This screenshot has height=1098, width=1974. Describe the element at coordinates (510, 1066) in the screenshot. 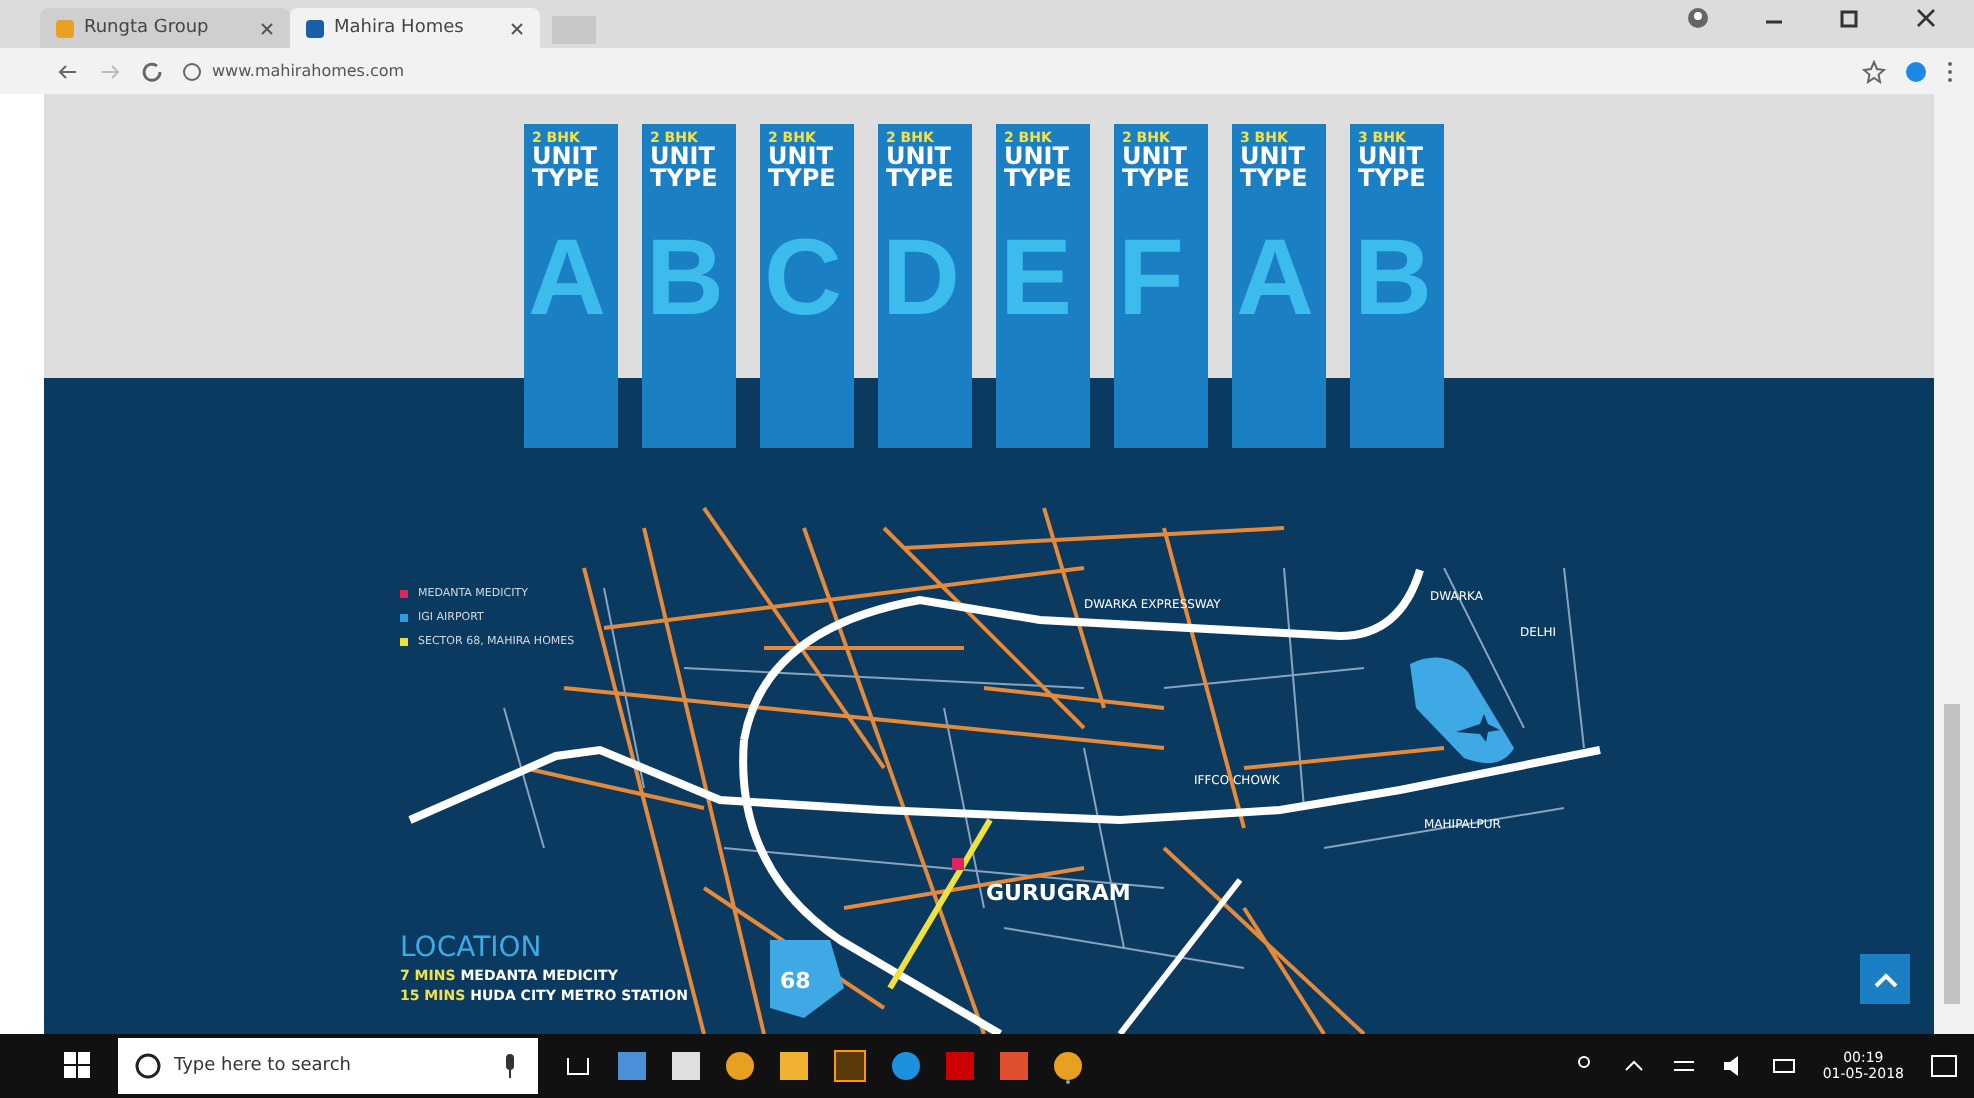

I see `microphone-icon` at that location.